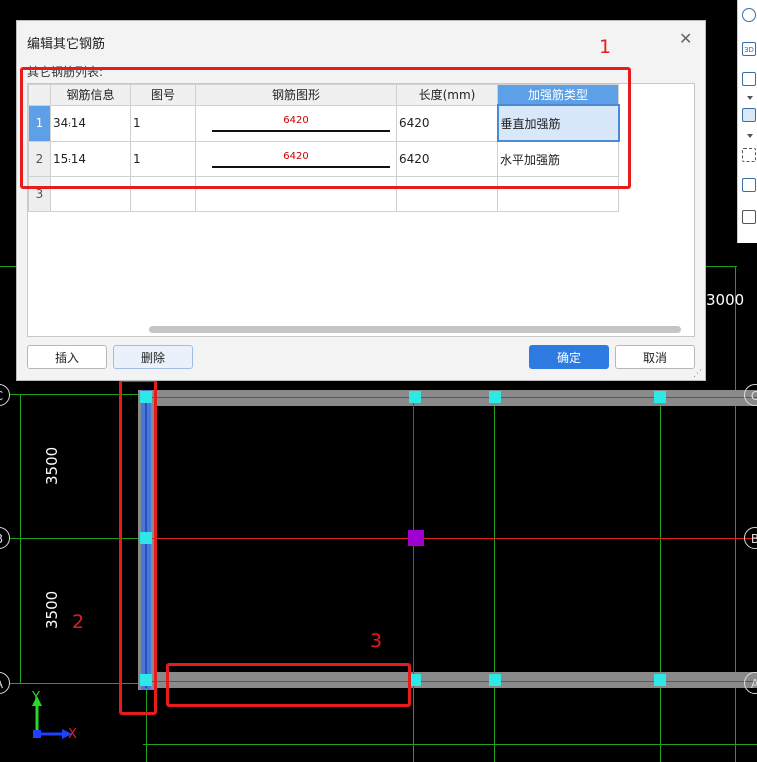 The width and height of the screenshot is (757, 762). Describe the element at coordinates (605, 47) in the screenshot. I see `annotation-label-1: 1` at that location.